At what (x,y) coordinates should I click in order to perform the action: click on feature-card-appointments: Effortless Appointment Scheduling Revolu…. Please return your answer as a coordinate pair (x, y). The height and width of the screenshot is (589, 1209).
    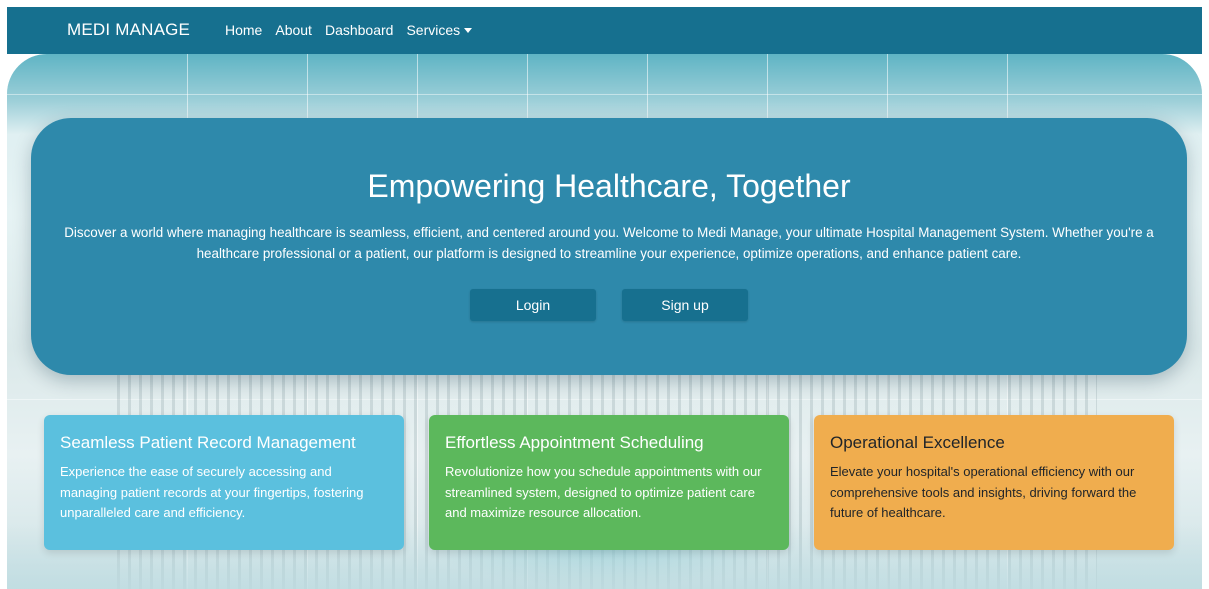
    Looking at the image, I should click on (609, 482).